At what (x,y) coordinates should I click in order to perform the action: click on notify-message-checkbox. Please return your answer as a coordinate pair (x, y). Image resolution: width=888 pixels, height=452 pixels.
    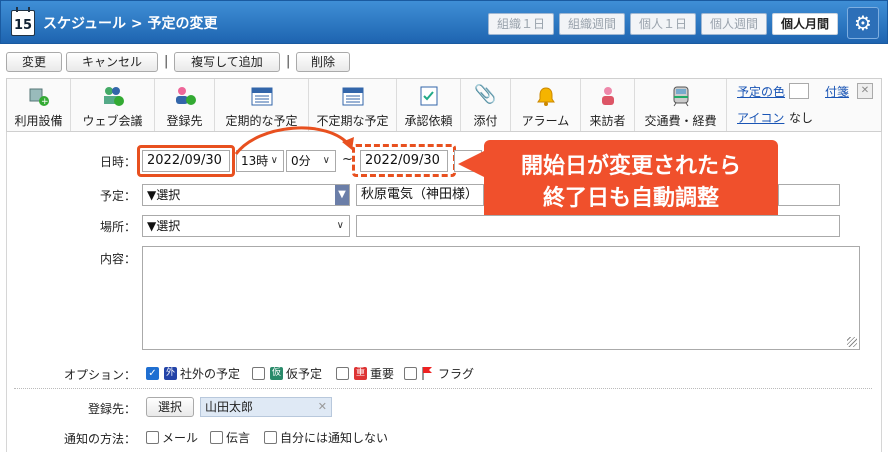
    Looking at the image, I should click on (216, 437).